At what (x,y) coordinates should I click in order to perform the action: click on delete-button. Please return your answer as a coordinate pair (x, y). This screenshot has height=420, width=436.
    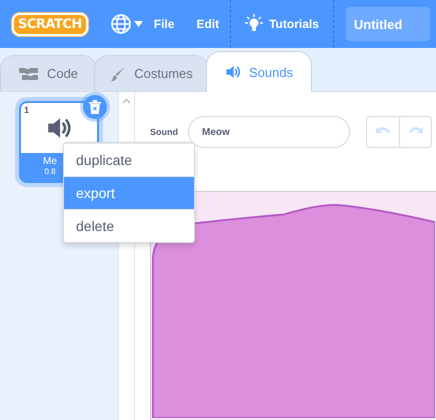
    Looking at the image, I should click on (95, 107).